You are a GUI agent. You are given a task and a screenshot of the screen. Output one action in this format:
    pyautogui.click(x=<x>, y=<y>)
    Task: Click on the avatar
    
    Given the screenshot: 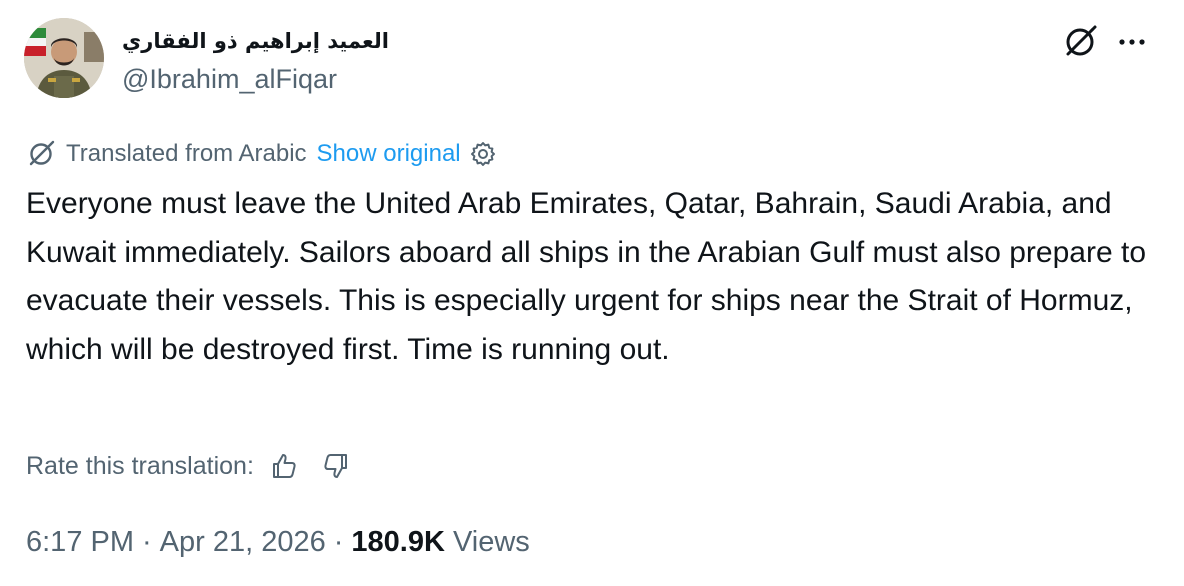 What is the action you would take?
    pyautogui.click(x=64, y=58)
    